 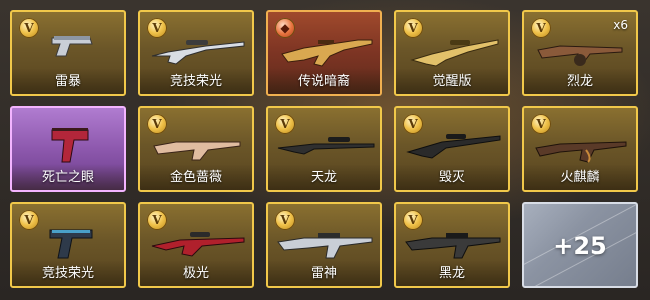 I want to click on weapon-name: 天龙, so click(x=323, y=177).